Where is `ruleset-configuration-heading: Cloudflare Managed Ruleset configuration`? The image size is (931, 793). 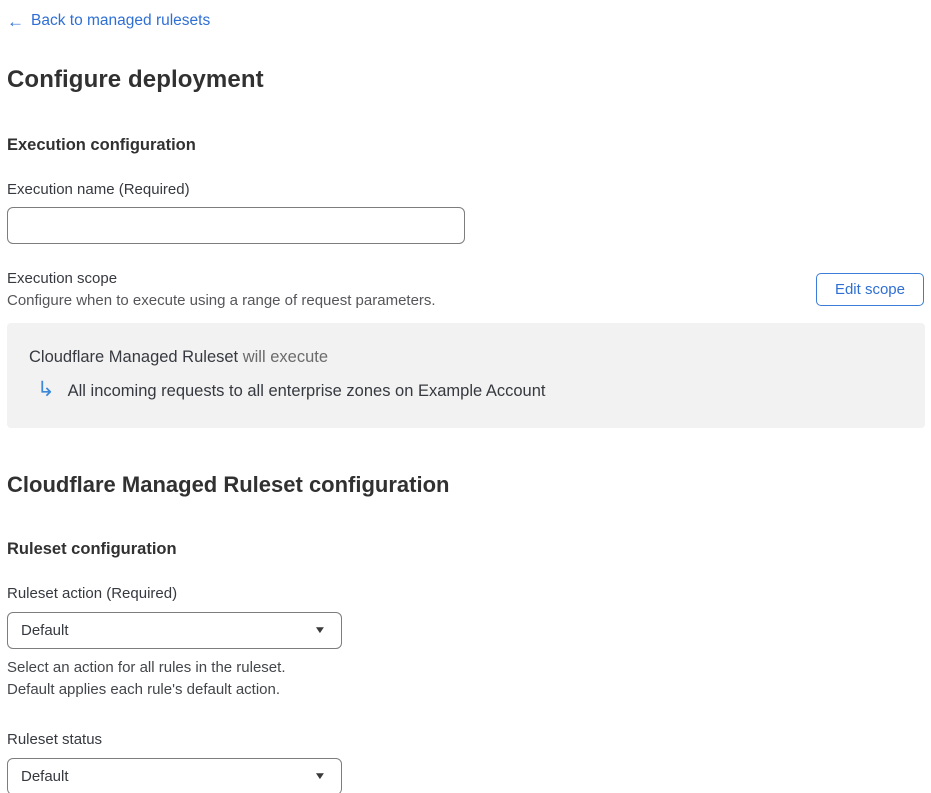
ruleset-configuration-heading: Cloudflare Managed Ruleset configuration is located at coordinates (228, 484).